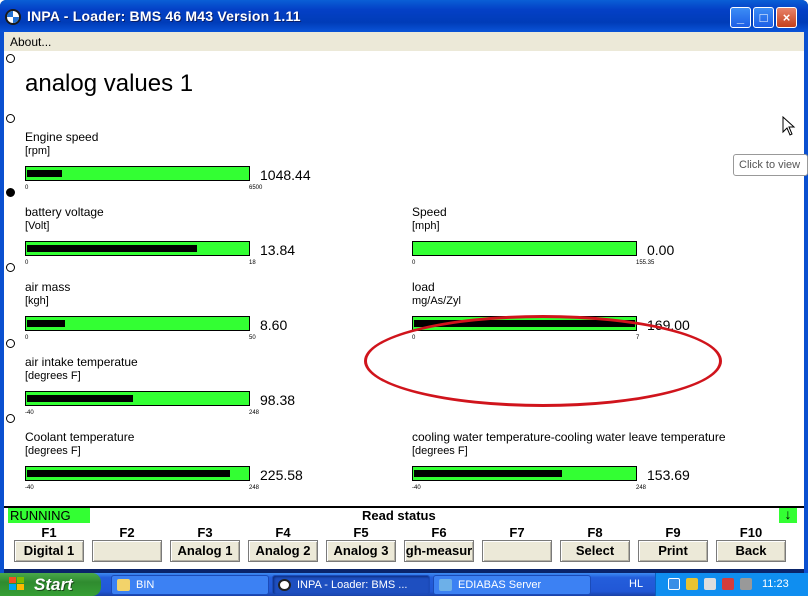  I want to click on system-tray: 11:23, so click(731, 584).